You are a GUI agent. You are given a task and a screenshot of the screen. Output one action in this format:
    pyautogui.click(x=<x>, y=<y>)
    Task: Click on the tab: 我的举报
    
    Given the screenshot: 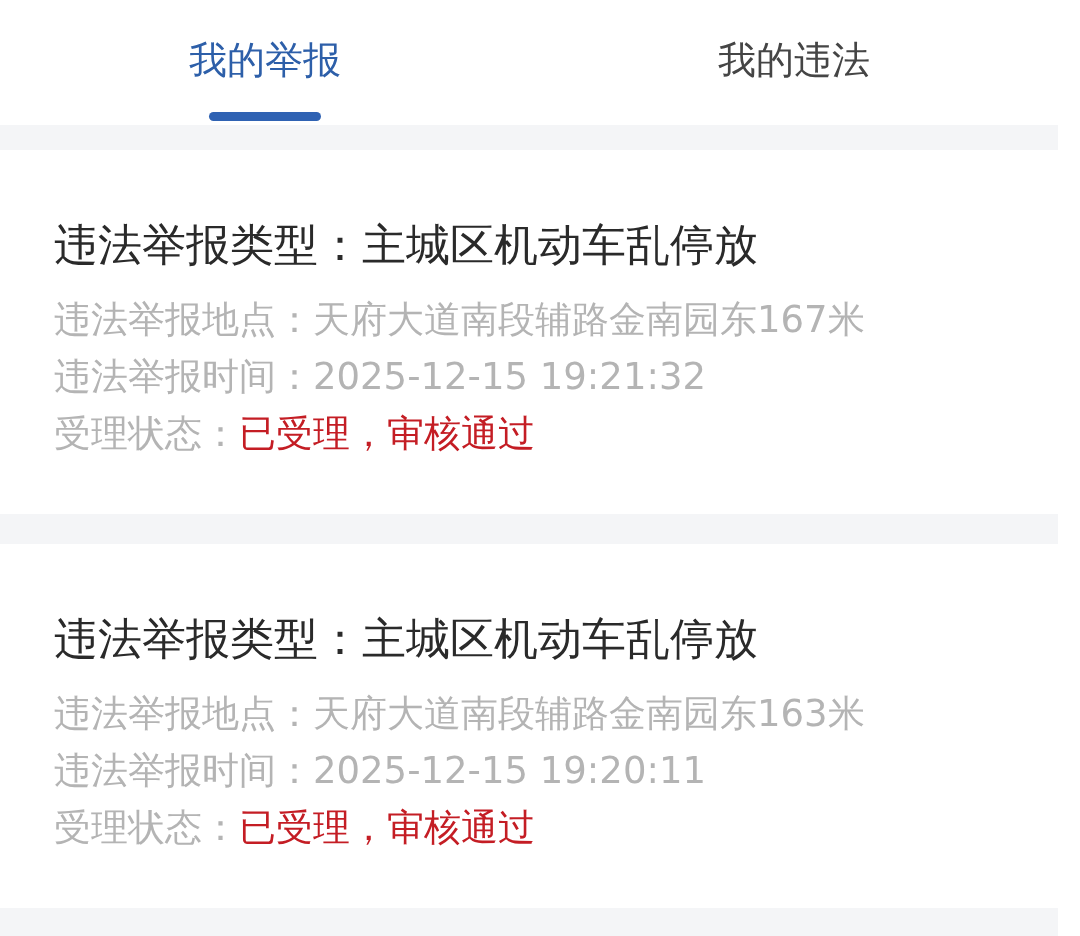 What is the action you would take?
    pyautogui.click(x=264, y=78)
    